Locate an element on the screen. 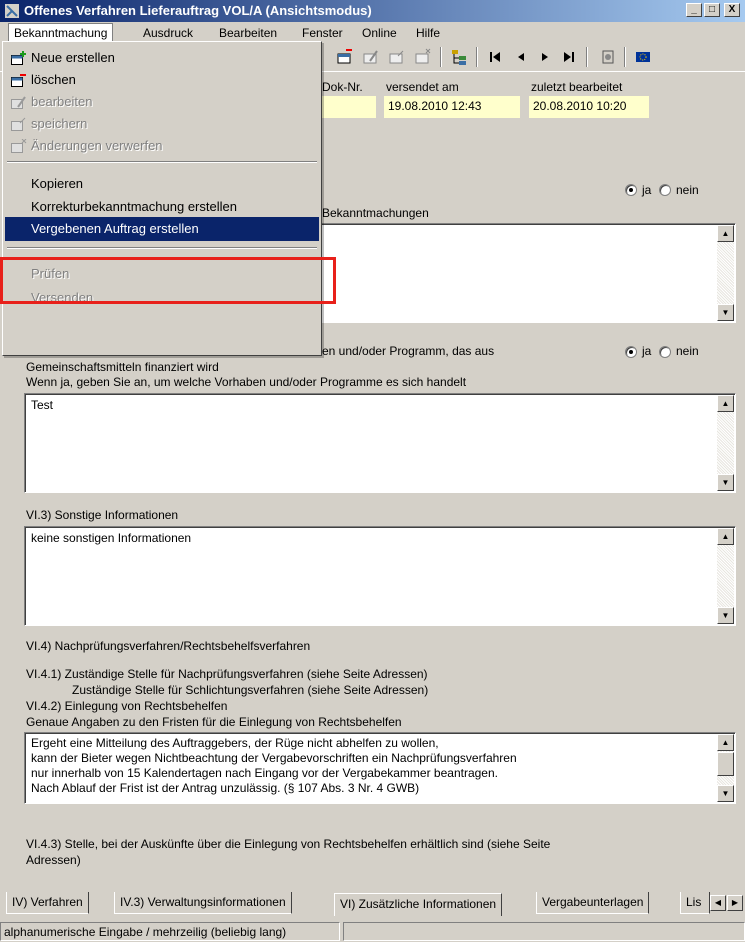 The image size is (745, 942). new-document-icon is located at coordinates (18, 58).